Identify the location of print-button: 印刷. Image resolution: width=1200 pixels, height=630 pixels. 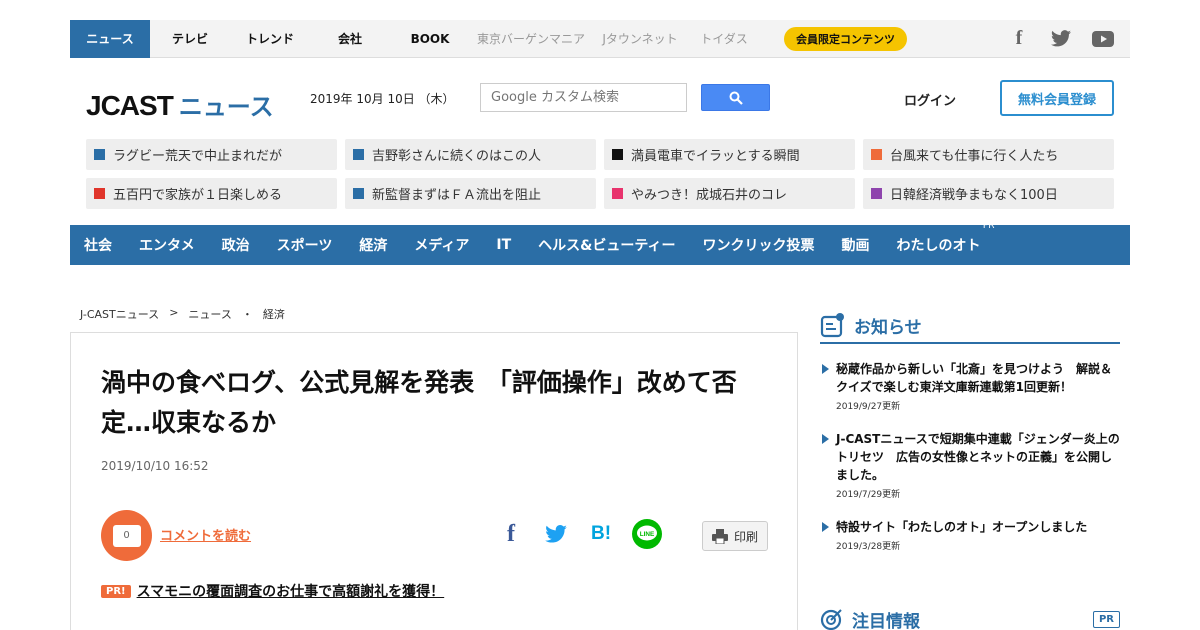
(735, 536).